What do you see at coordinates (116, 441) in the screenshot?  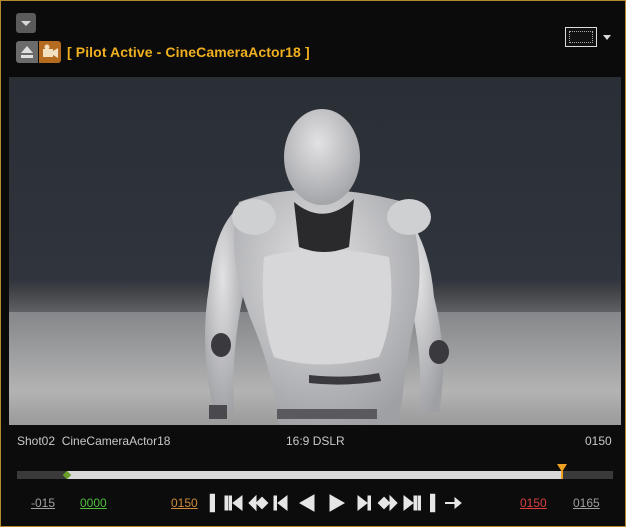 I see `camera-name: CineCameraActor18` at bounding box center [116, 441].